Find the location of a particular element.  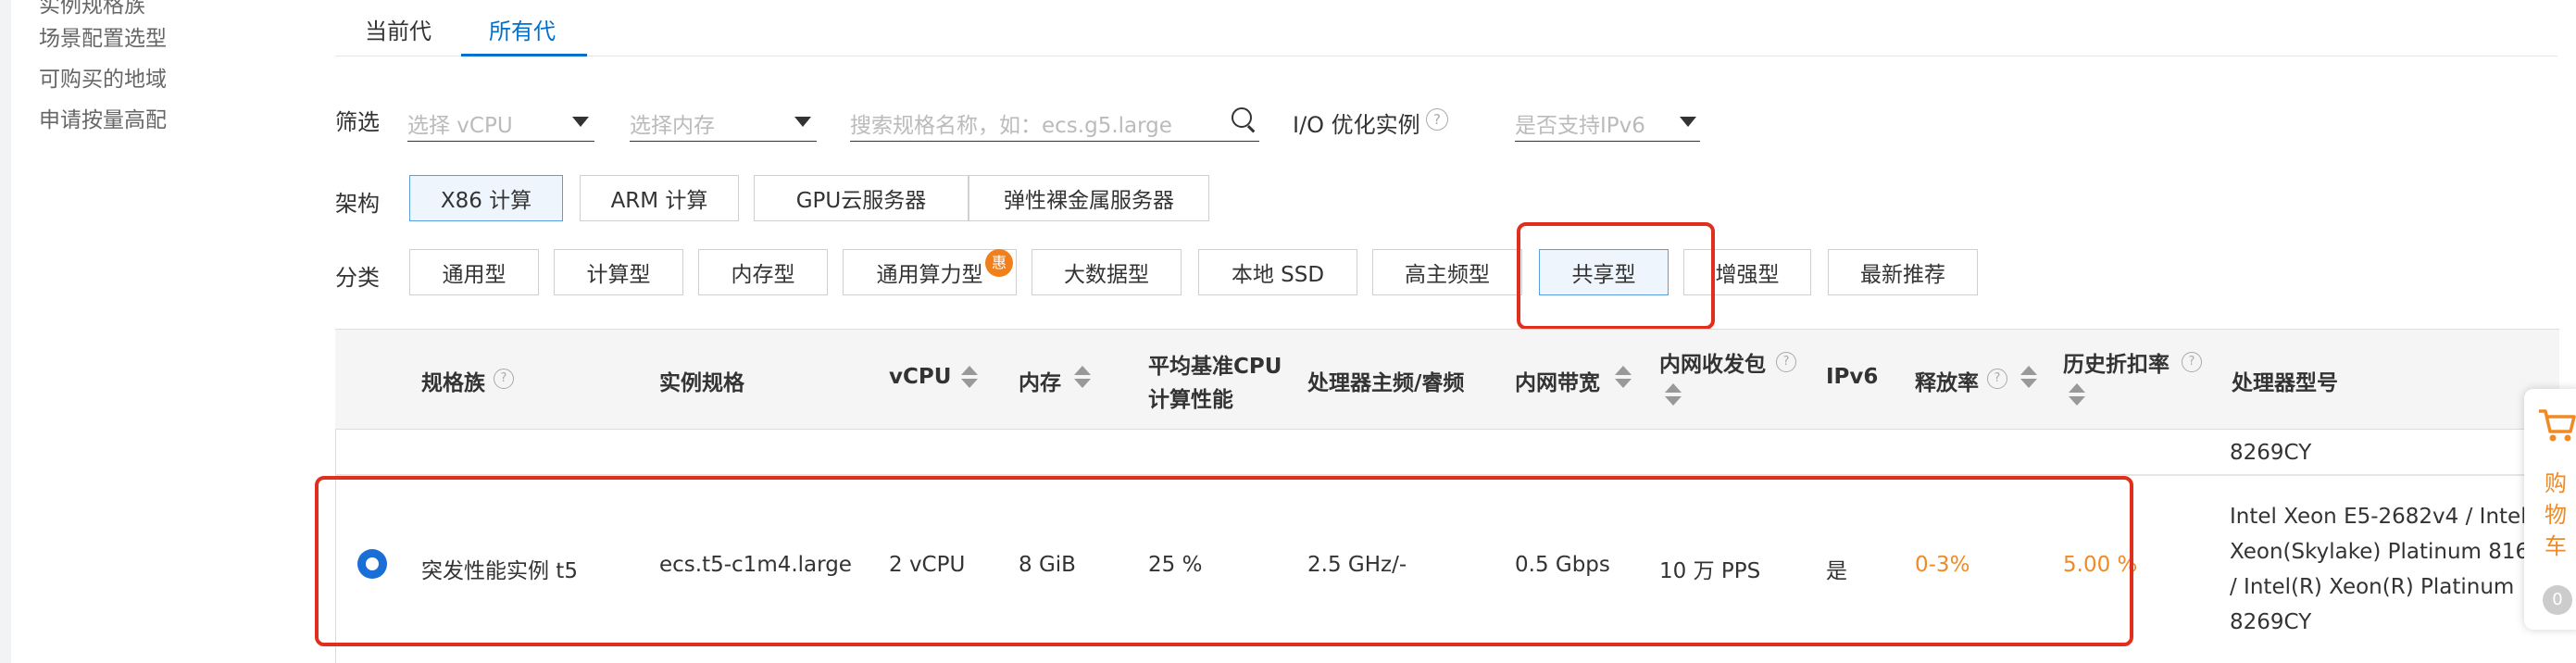

category-label: 分类 is located at coordinates (357, 278).